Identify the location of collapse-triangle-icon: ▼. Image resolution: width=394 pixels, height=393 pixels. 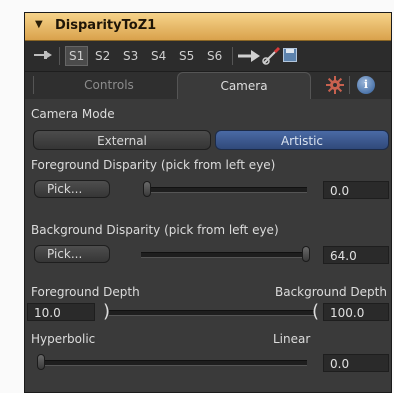
(39, 24).